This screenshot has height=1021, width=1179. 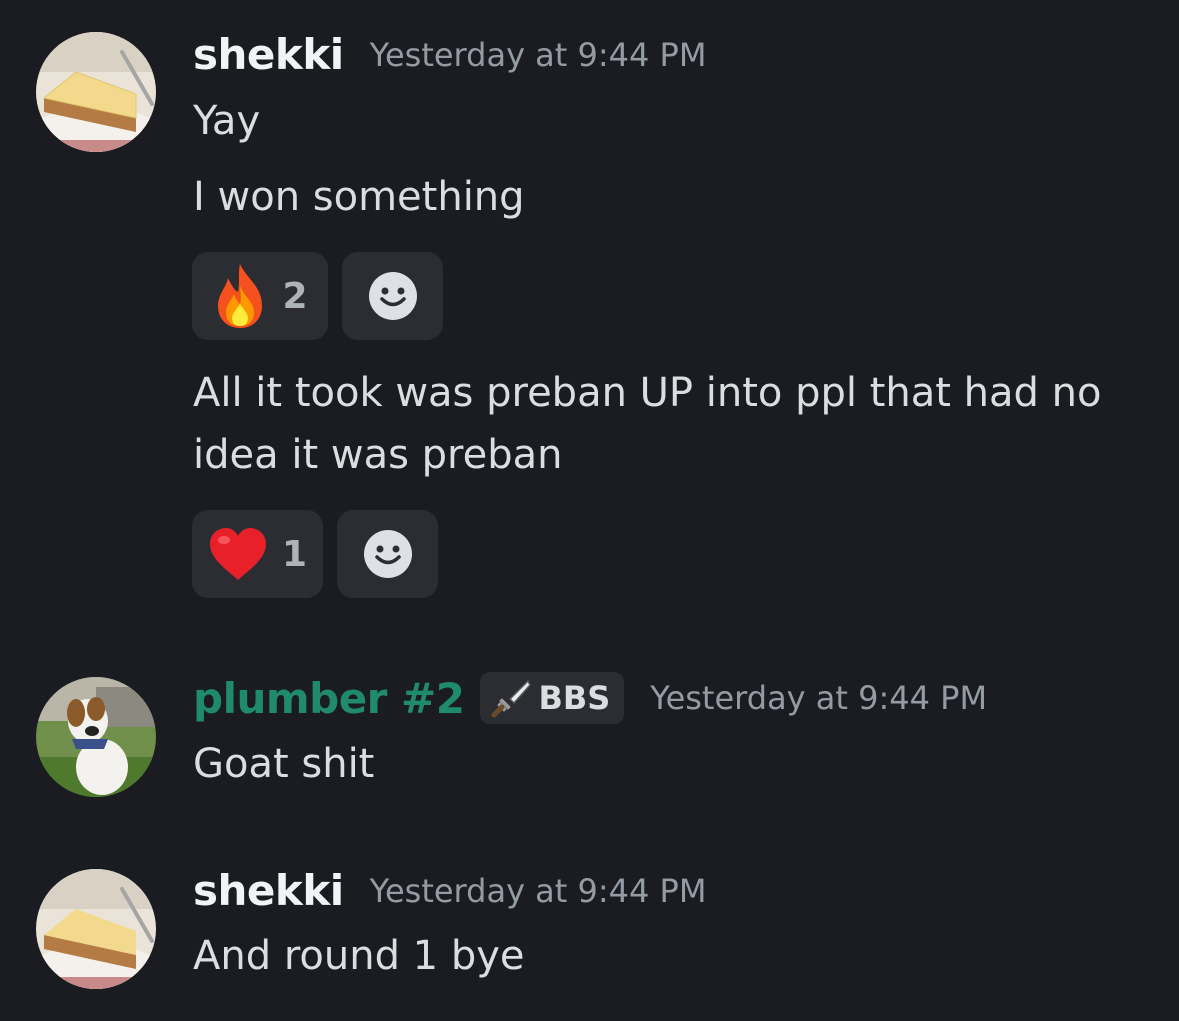 I want to click on username: plumber #2, so click(x=329, y=698).